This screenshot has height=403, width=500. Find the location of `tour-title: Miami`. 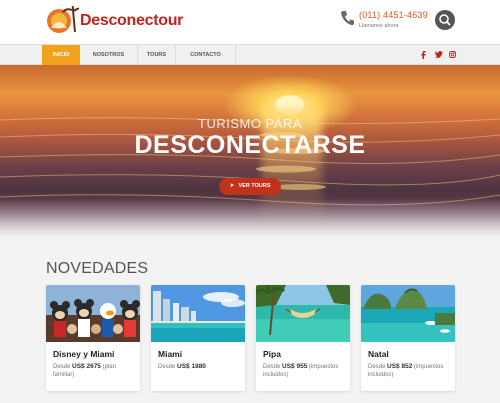

tour-title: Miami is located at coordinates (170, 354).